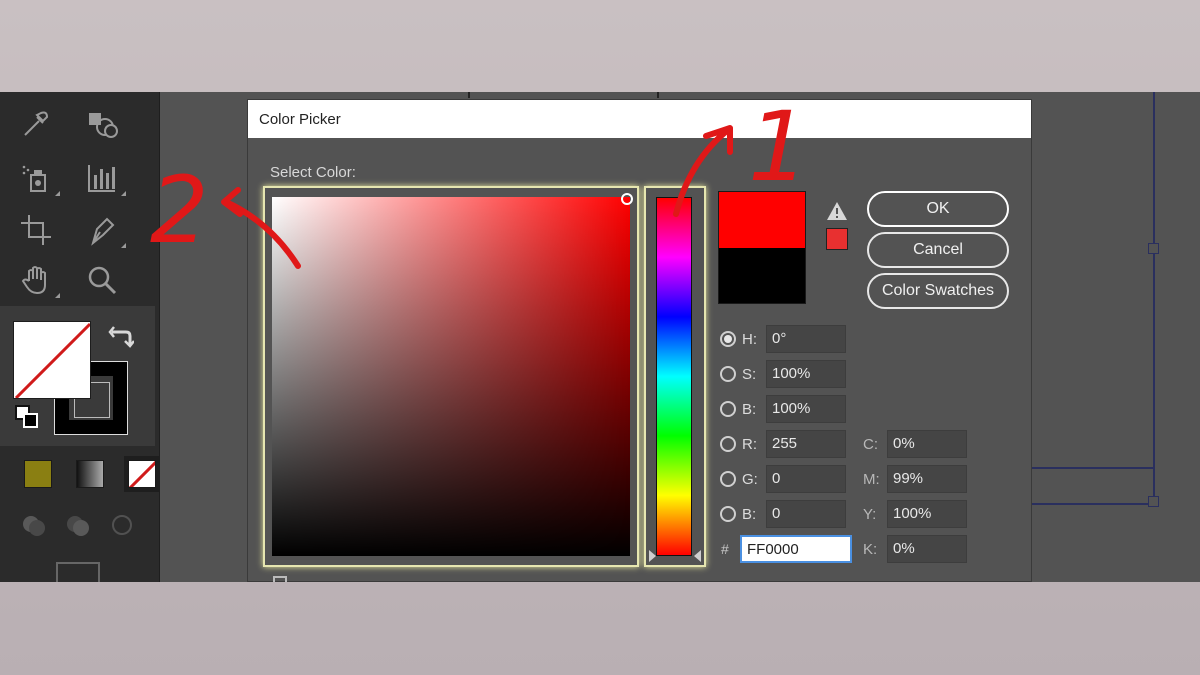  Describe the element at coordinates (806, 339) in the screenshot. I see `hue-field: 0°` at that location.